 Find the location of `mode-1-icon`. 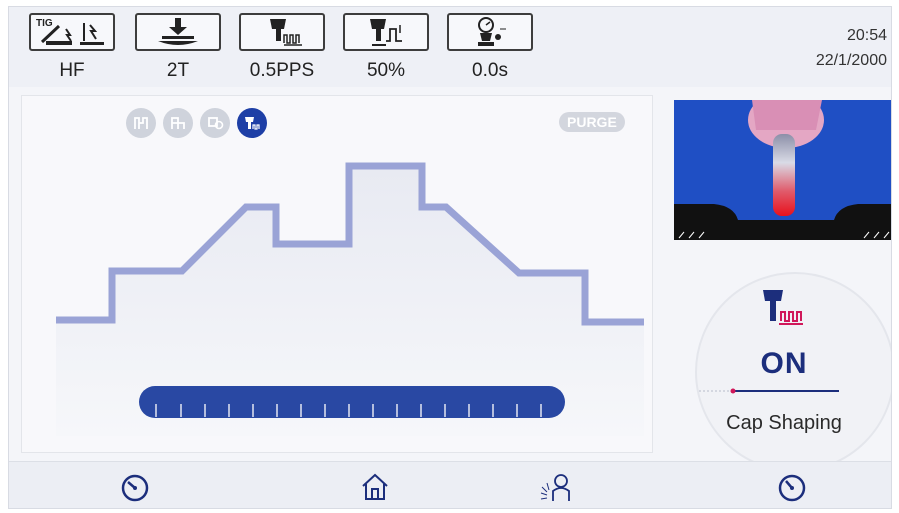

mode-1-icon is located at coordinates (141, 123).